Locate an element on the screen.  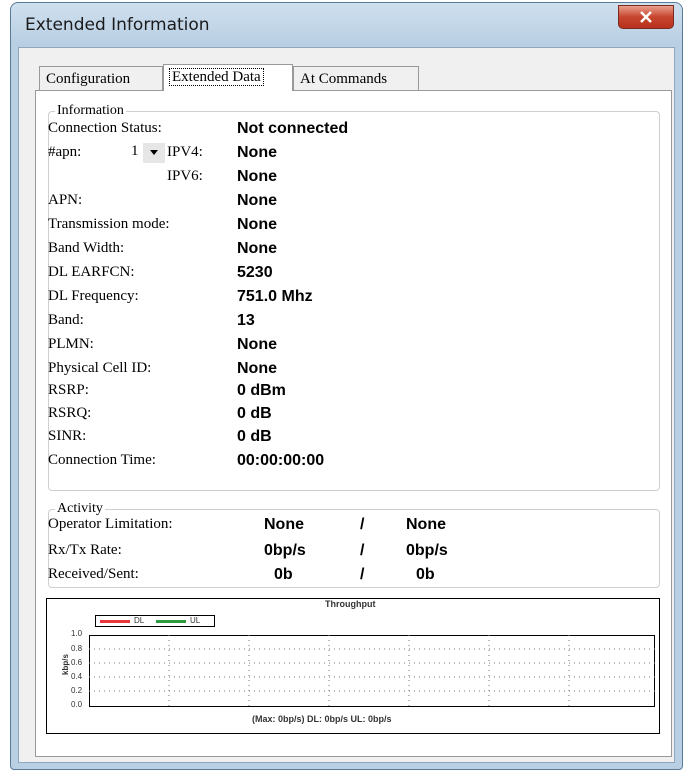
tab-extended-data-label: Extended Data is located at coordinates (216, 77).